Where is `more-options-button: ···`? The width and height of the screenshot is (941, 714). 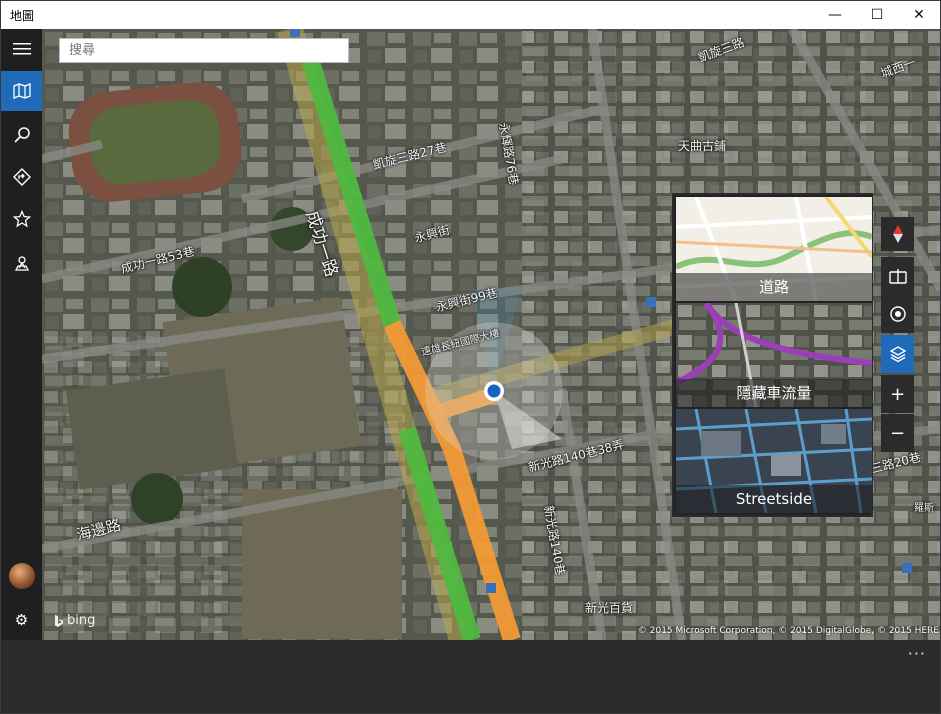
more-options-button: ··· is located at coordinates (917, 653).